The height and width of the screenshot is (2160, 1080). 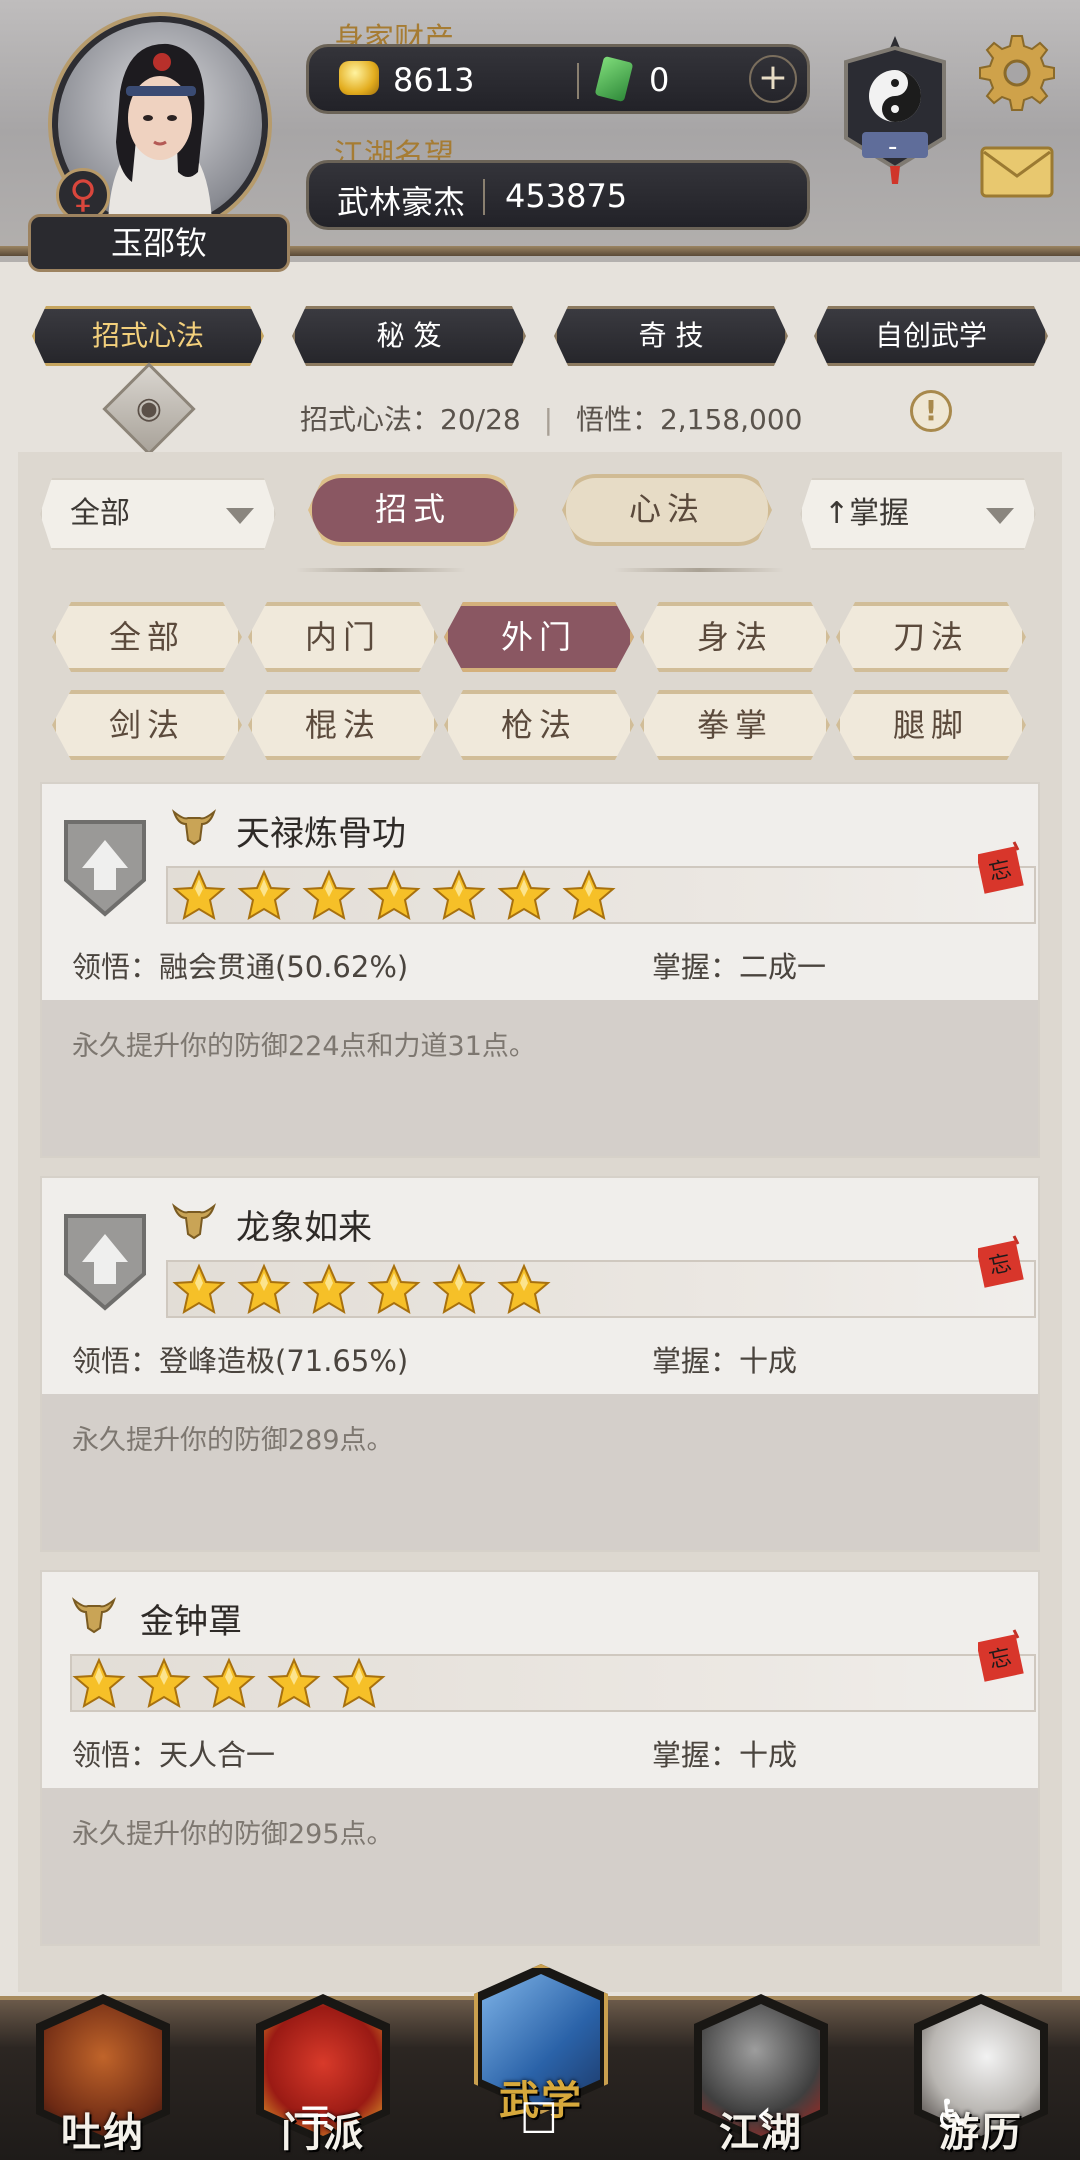 I want to click on system-menu-button: ≡, so click(x=315, y=2115).